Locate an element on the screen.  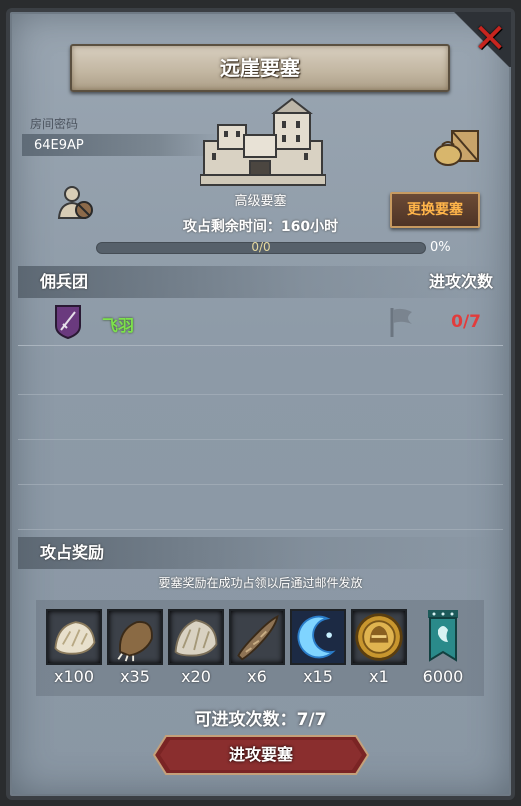
reward-qty-3: x20 is located at coordinates (196, 676).